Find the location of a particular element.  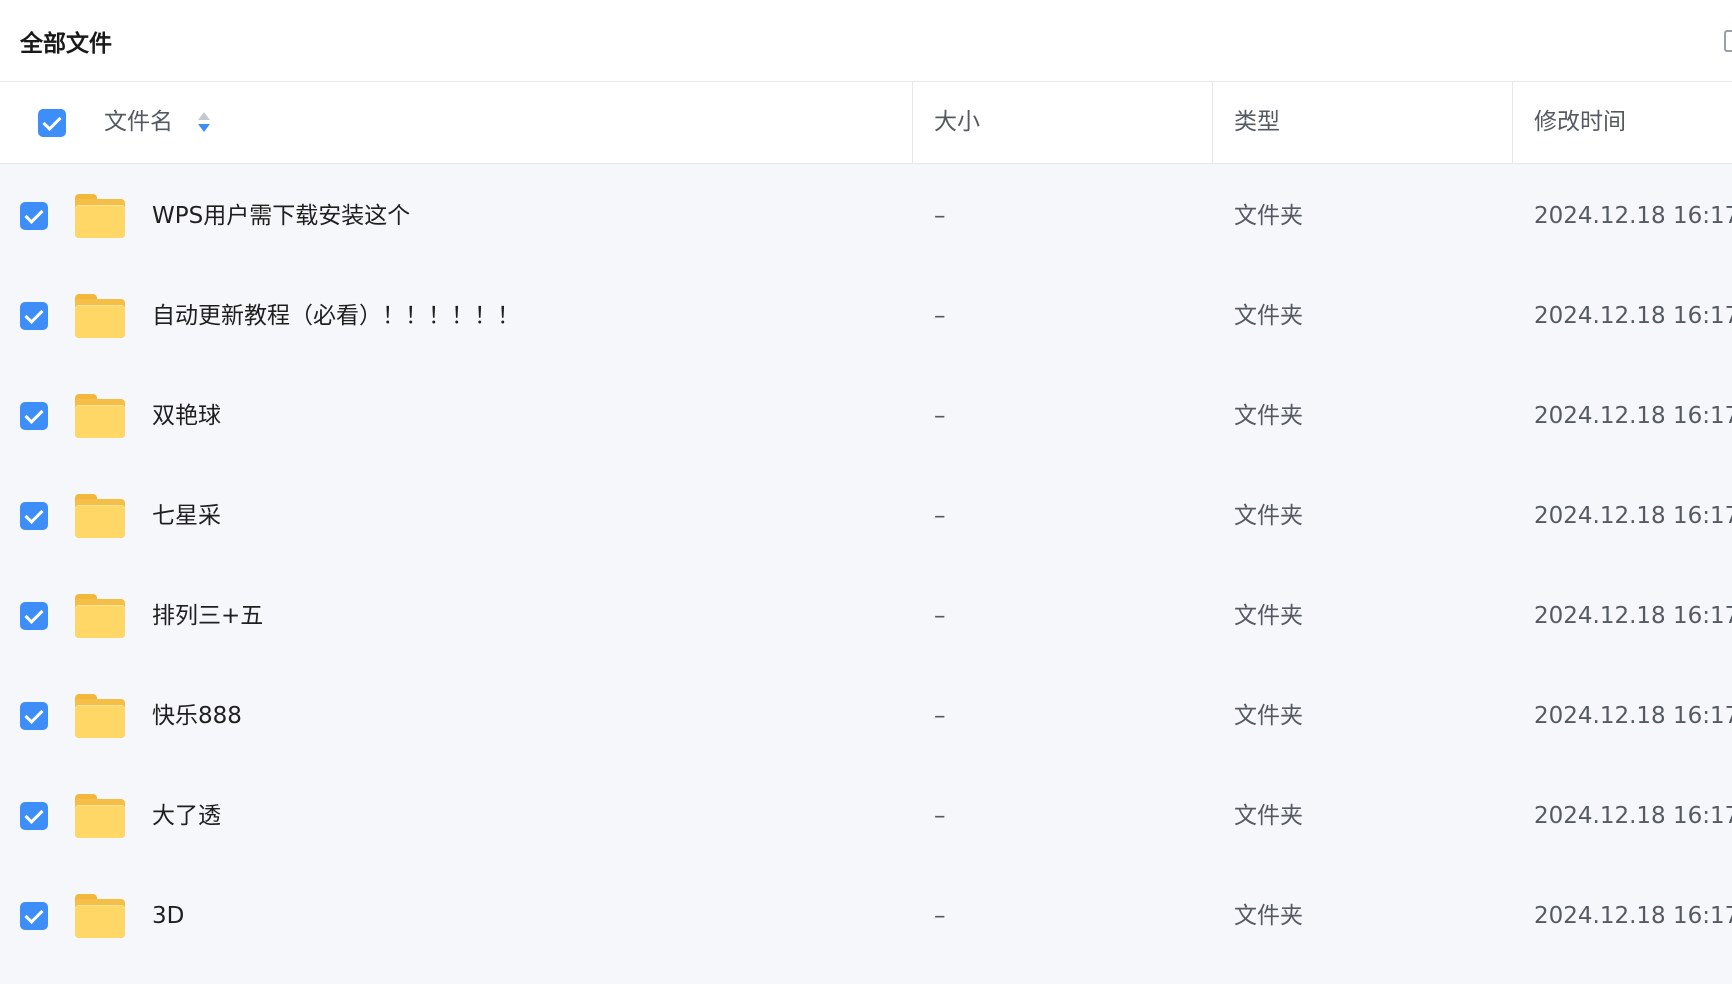

sort-up-icon is located at coordinates (204, 116).